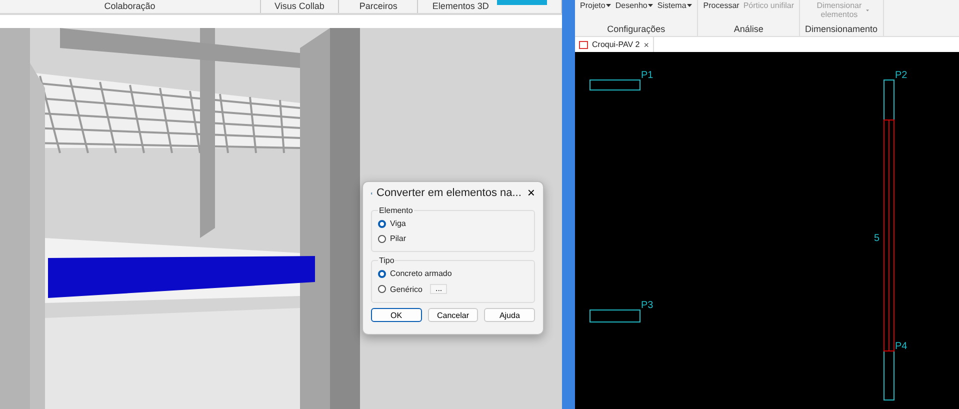 The width and height of the screenshot is (959, 409). Describe the element at coordinates (398, 223) in the screenshot. I see `radio-label: Viga` at that location.